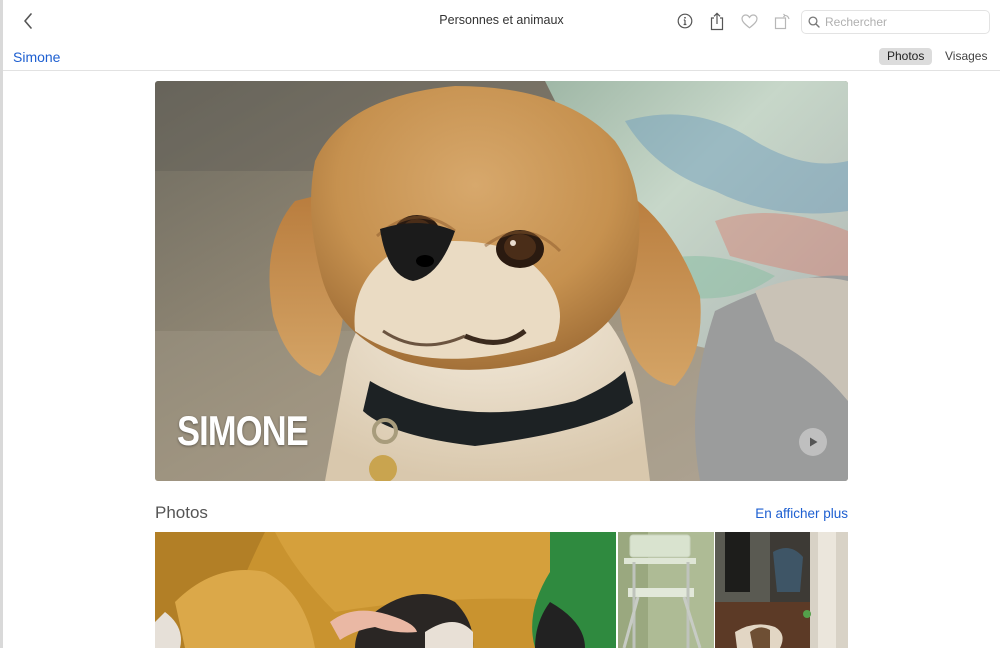  I want to click on info-icon, so click(685, 21).